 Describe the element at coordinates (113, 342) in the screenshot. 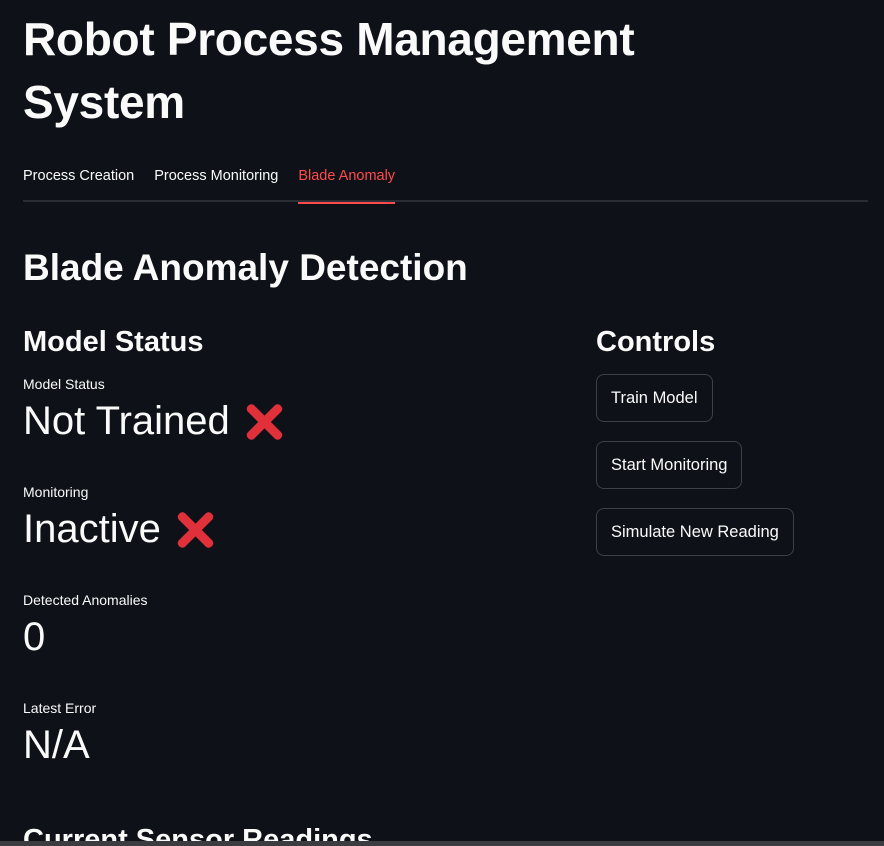

I see `model-status-heading: Model Status` at that location.